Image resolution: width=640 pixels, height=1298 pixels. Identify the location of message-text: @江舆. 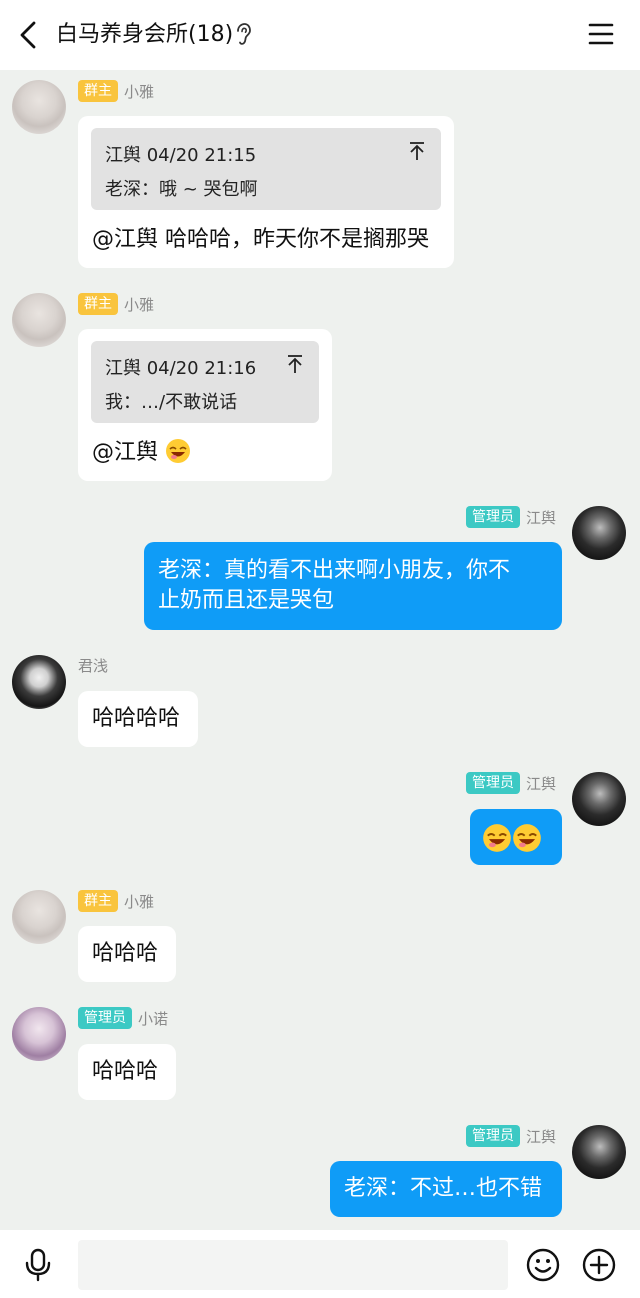
(125, 452).